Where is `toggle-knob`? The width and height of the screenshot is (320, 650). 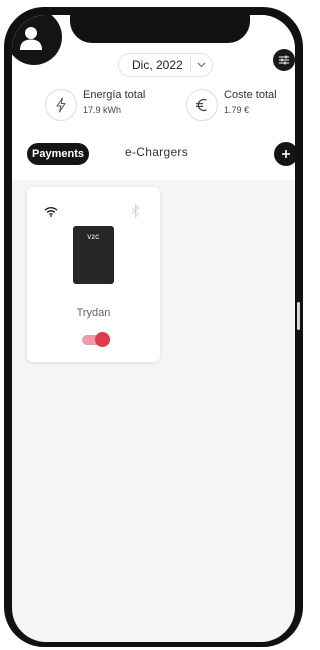
toggle-knob is located at coordinates (102, 339).